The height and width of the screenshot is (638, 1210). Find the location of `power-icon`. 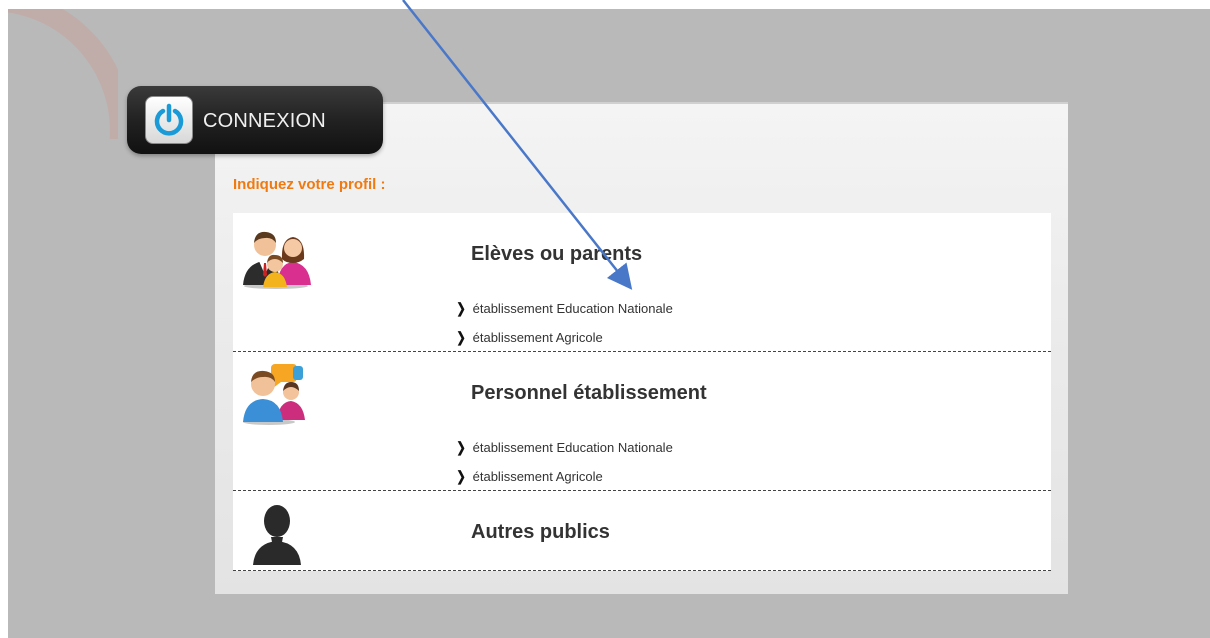

power-icon is located at coordinates (169, 120).